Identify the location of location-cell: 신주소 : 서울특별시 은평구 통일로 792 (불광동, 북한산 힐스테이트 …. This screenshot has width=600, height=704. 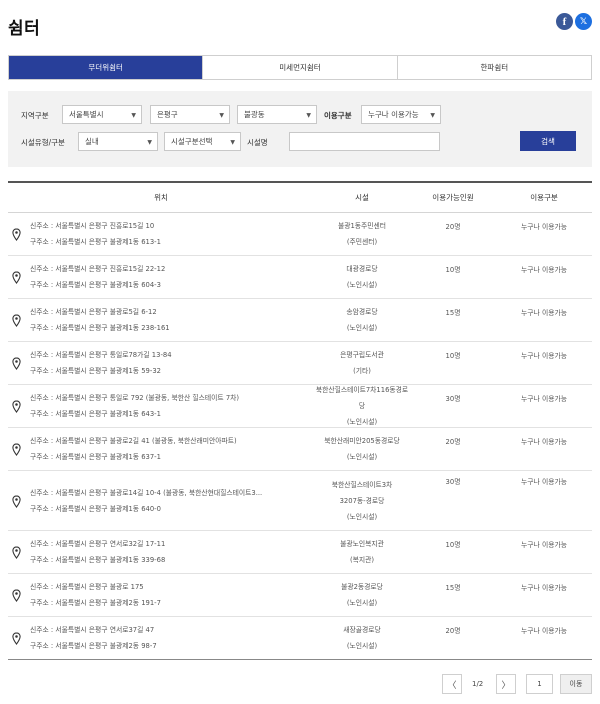
(161, 406).